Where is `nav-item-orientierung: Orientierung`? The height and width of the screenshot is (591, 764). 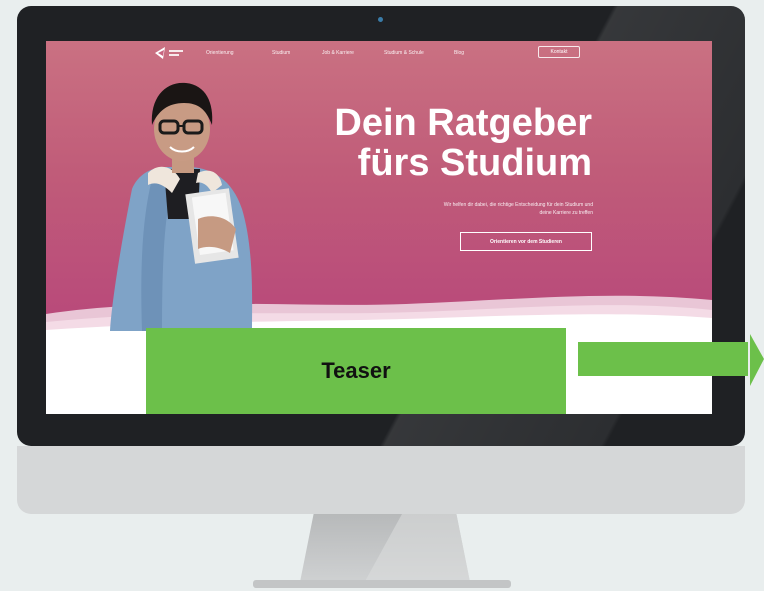 nav-item-orientierung: Orientierung is located at coordinates (220, 53).